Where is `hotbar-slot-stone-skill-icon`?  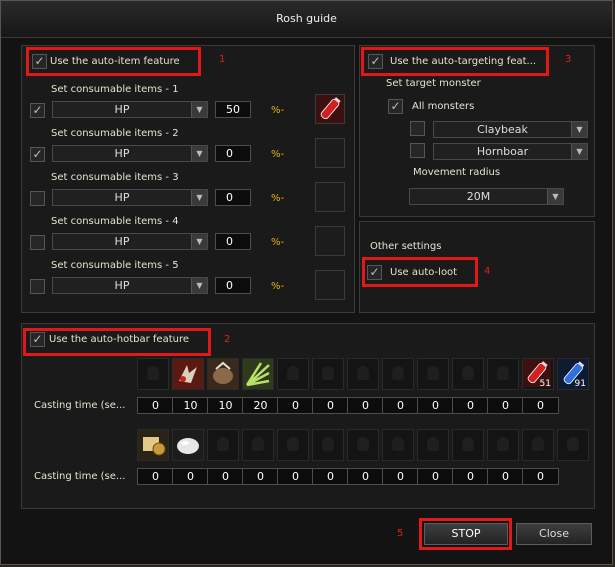
hotbar-slot-stone-skill-icon is located at coordinates (223, 374).